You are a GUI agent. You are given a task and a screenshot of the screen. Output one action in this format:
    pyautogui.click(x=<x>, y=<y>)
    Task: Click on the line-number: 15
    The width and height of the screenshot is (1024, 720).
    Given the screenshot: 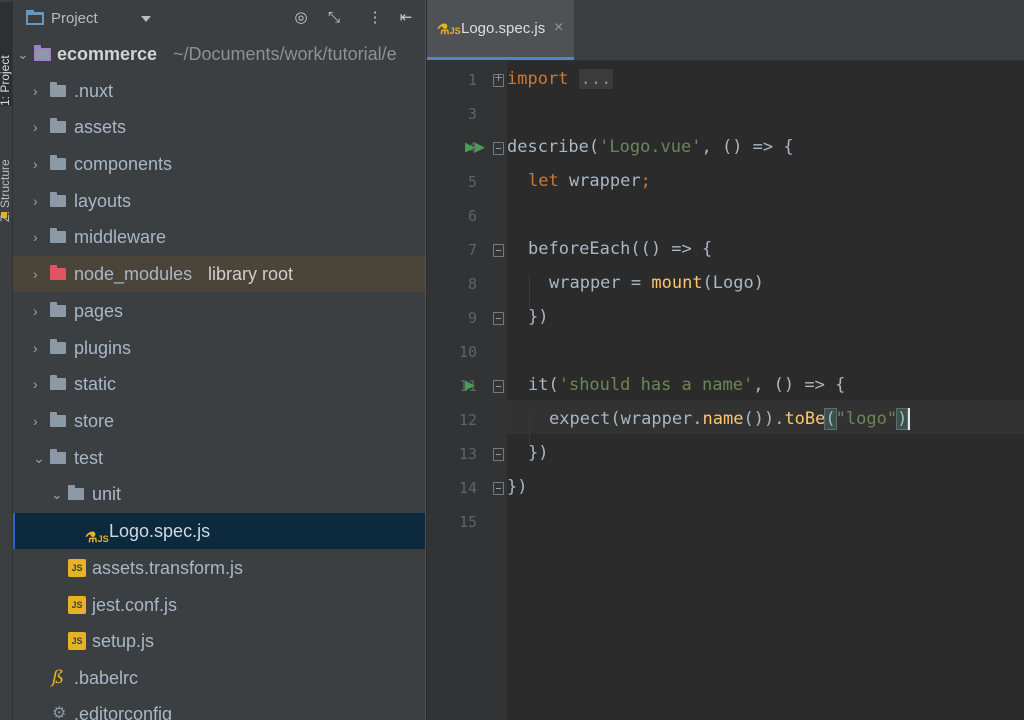 What is the action you would take?
    pyautogui.click(x=467, y=522)
    